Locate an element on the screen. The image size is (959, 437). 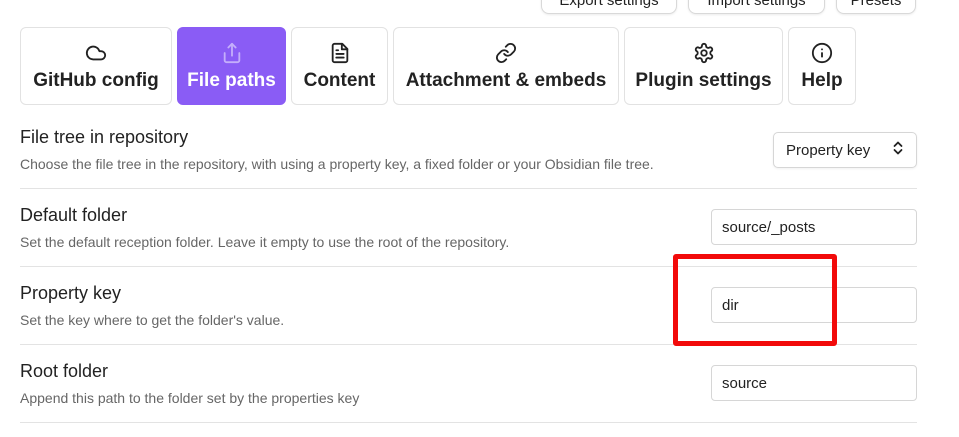
tab-label: Help is located at coordinates (822, 80).